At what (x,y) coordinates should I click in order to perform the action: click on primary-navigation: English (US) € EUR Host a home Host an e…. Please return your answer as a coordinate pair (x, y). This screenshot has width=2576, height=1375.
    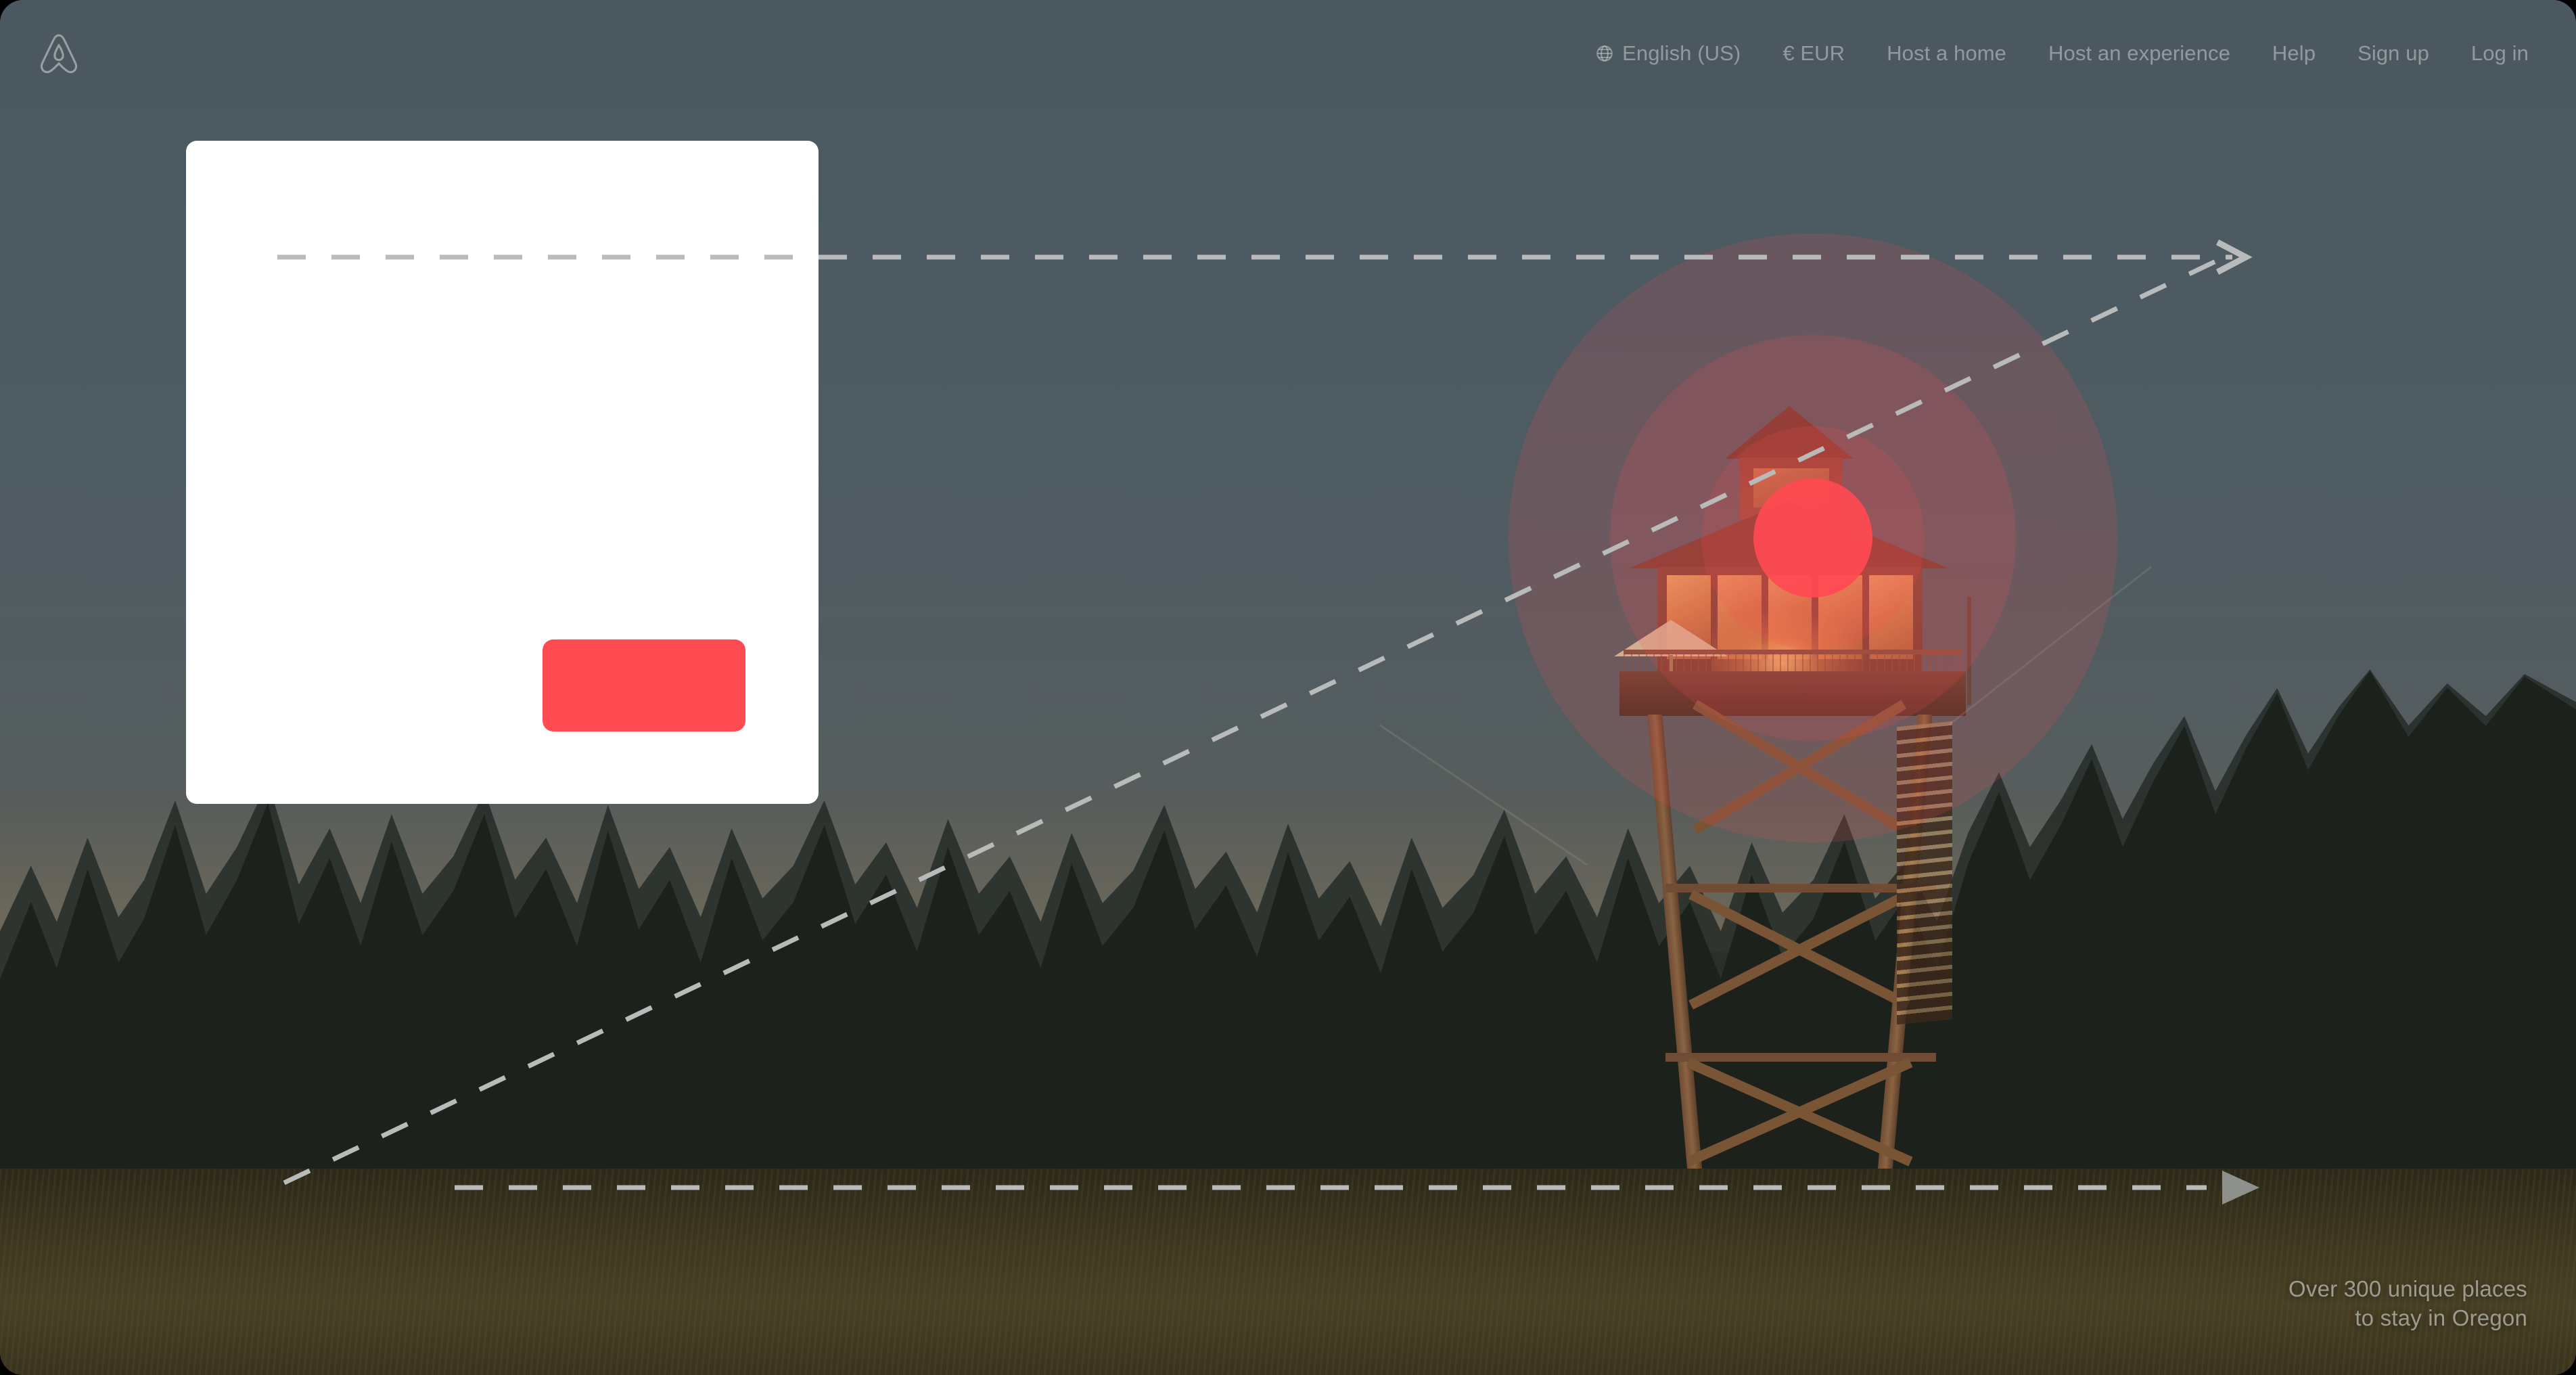
    Looking at the image, I should click on (2062, 54).